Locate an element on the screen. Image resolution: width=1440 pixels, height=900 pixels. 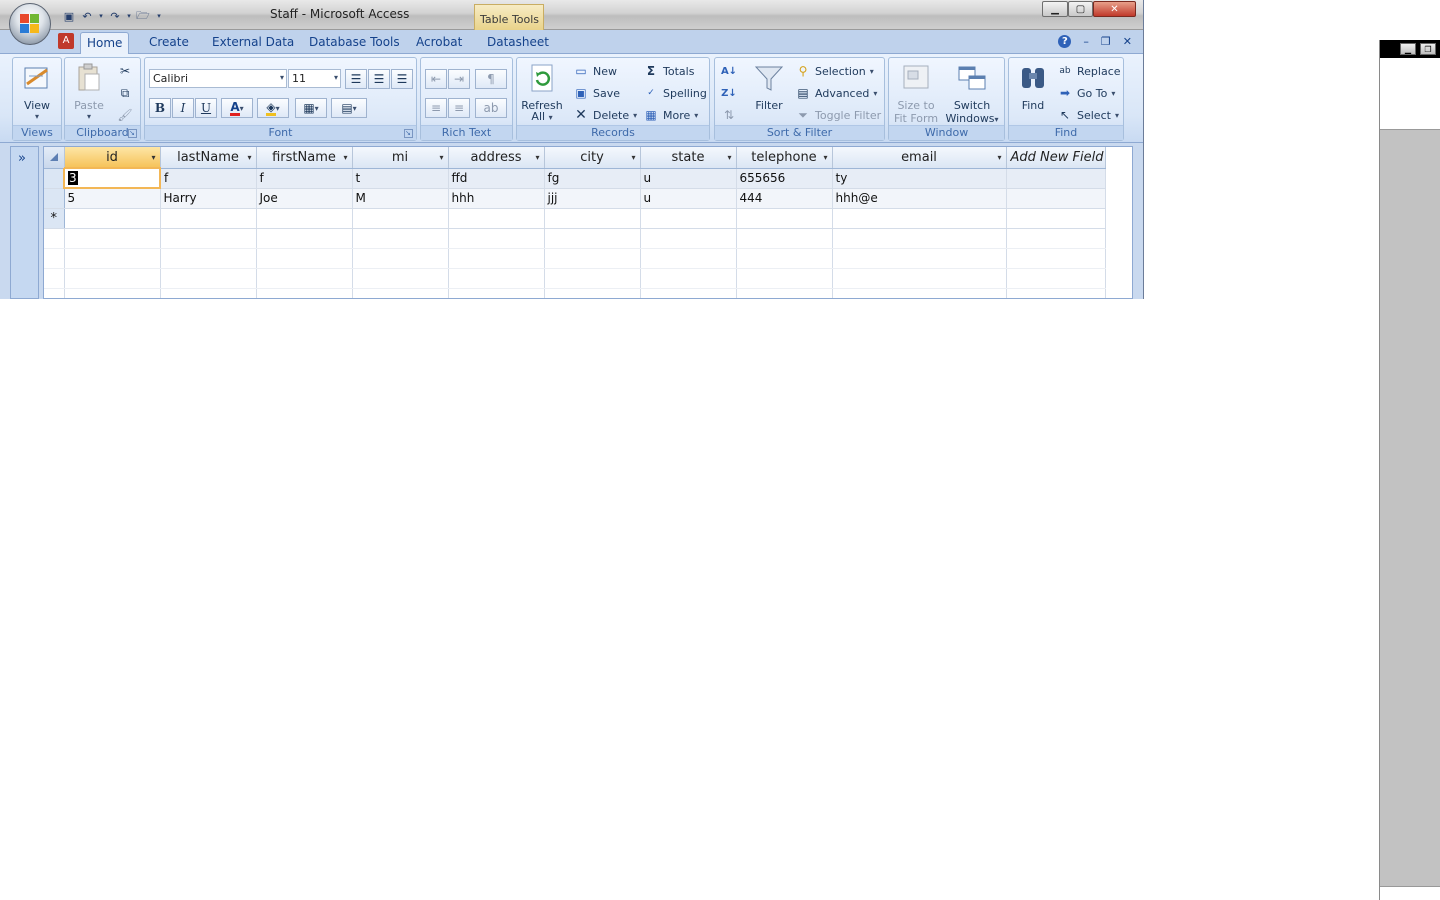
size-to-fit-form-button: Size to Fit Form is located at coordinates (916, 93).